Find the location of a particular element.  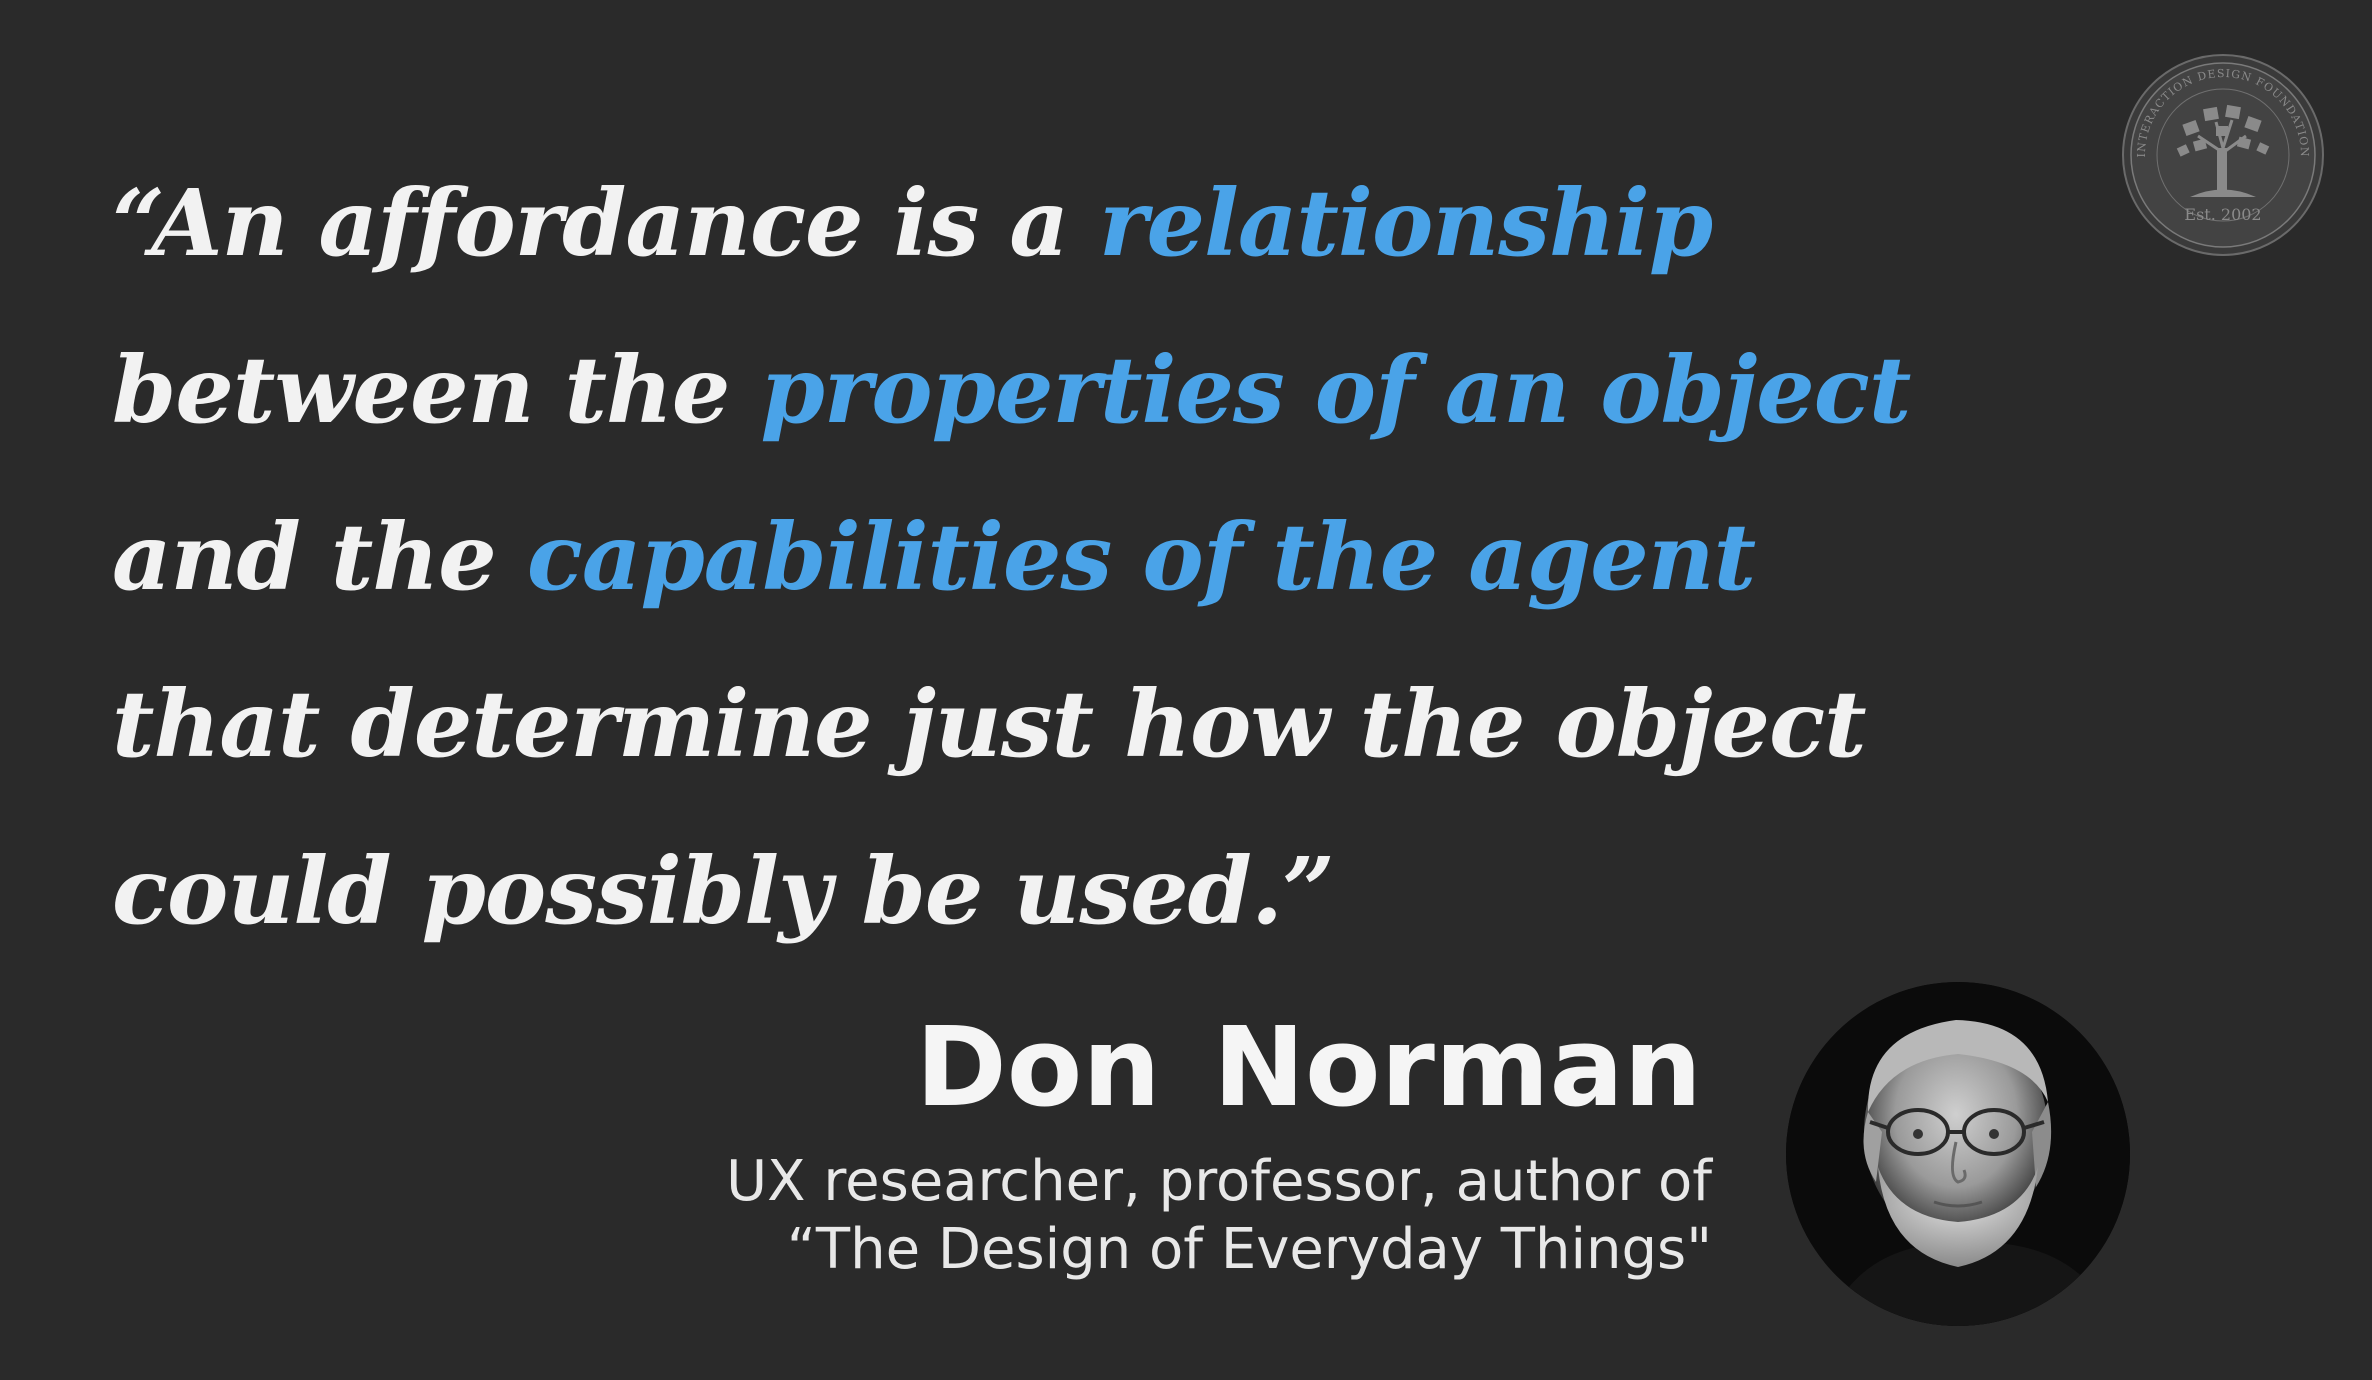

tree-seal-icon: INTERACTION DESIGN FOUNDATION Est. 2002 is located at coordinates (2223, 155).